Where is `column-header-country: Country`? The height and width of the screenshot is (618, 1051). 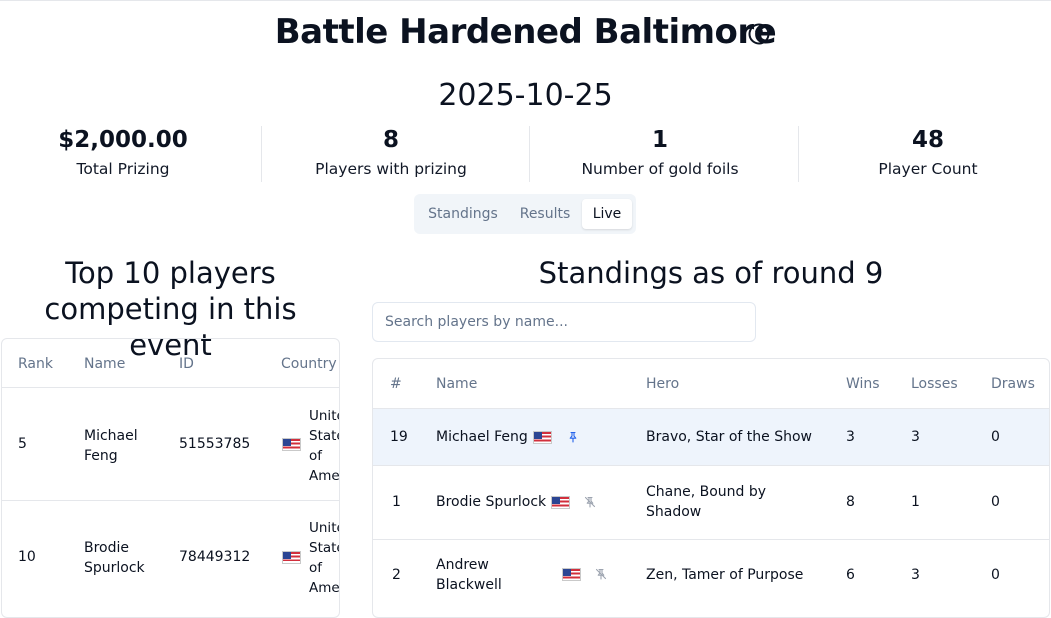 column-header-country: Country is located at coordinates (309, 364).